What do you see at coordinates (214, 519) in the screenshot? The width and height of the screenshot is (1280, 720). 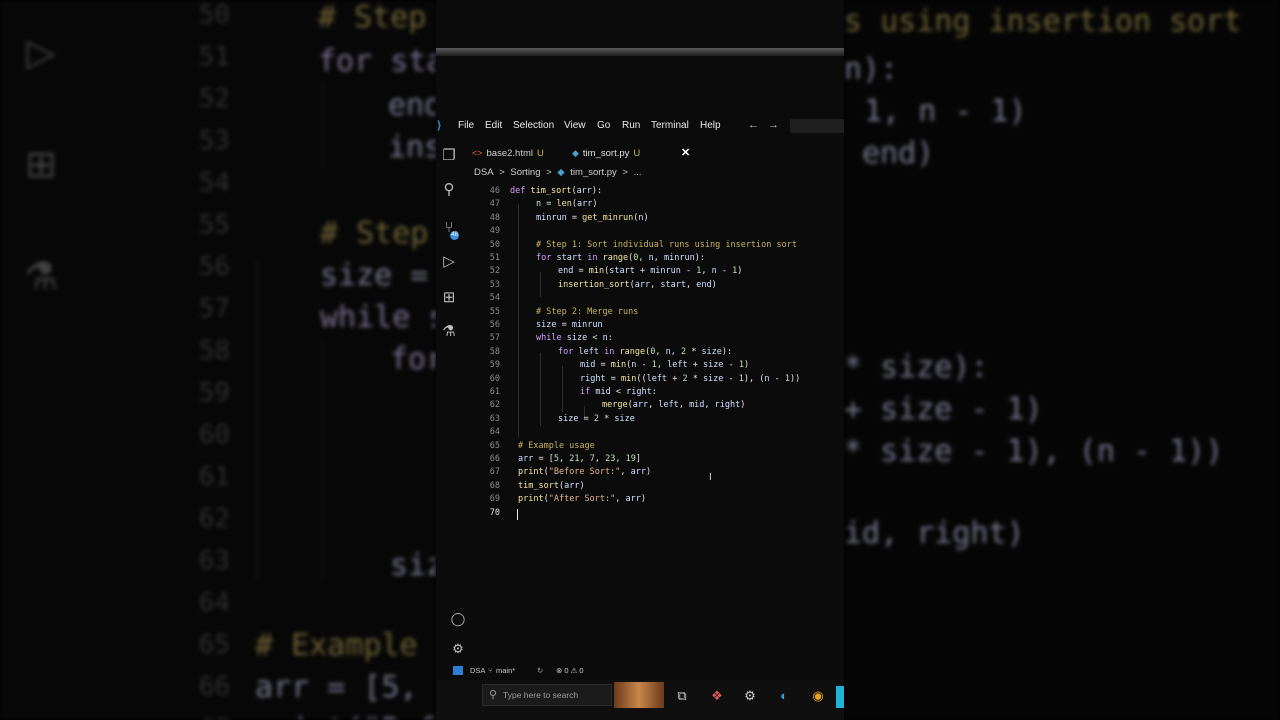 I see `bg-line-number: 62` at bounding box center [214, 519].